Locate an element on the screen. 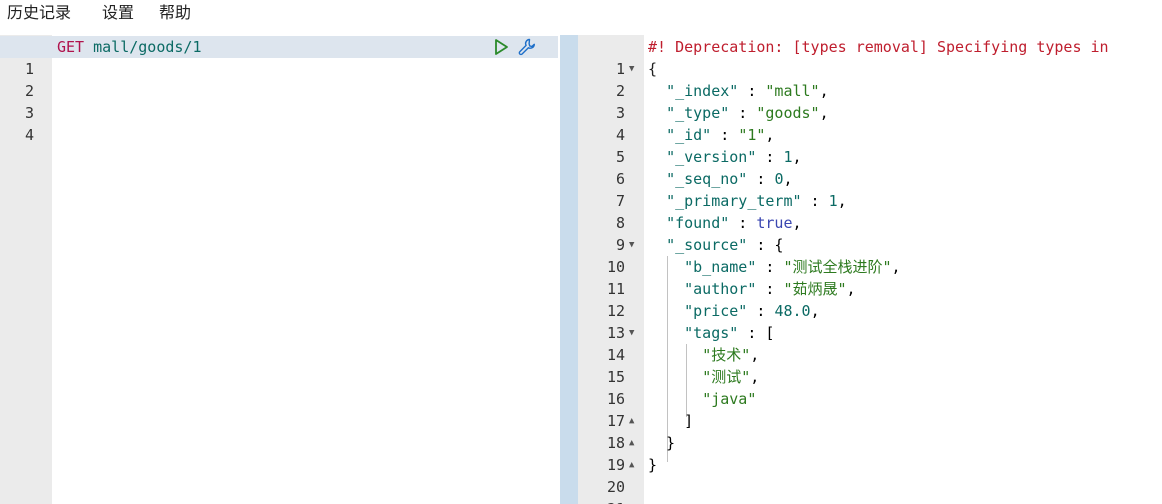  response-line: 14 ▼ "tags" : [ is located at coordinates (870, 343).